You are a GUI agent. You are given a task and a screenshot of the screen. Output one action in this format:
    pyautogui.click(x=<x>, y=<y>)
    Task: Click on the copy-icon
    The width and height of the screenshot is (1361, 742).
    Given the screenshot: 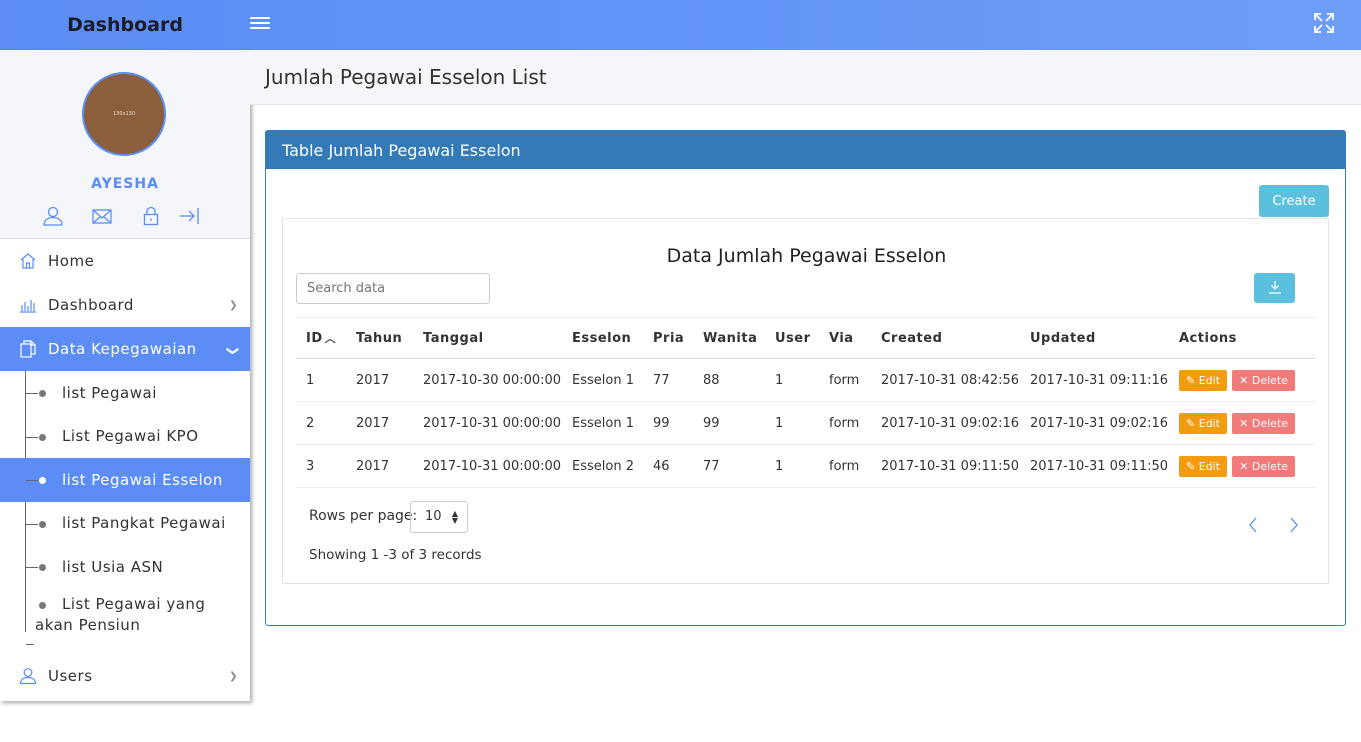 What is the action you would take?
    pyautogui.click(x=28, y=349)
    